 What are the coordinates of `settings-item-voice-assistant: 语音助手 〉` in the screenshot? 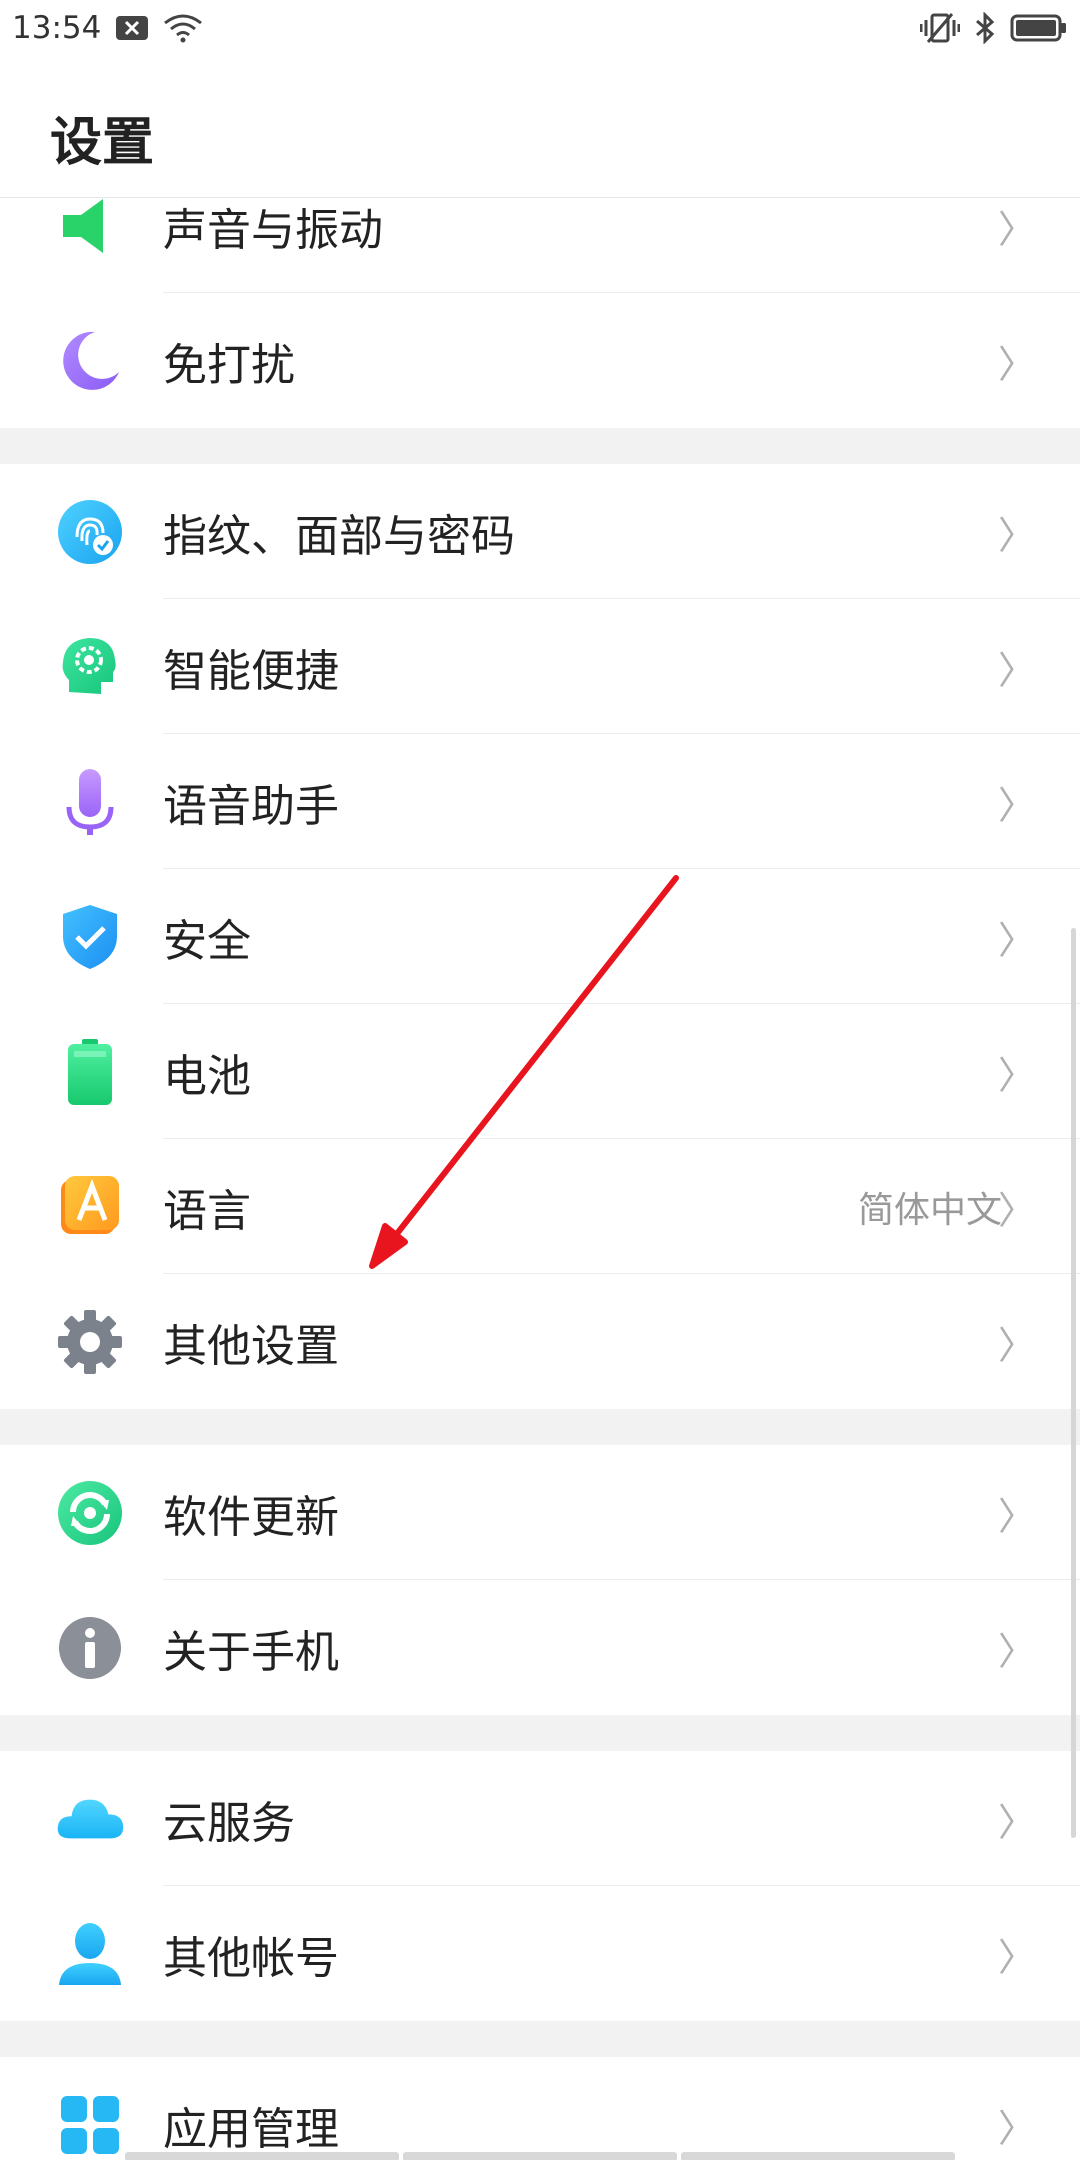 It's located at (540, 801).